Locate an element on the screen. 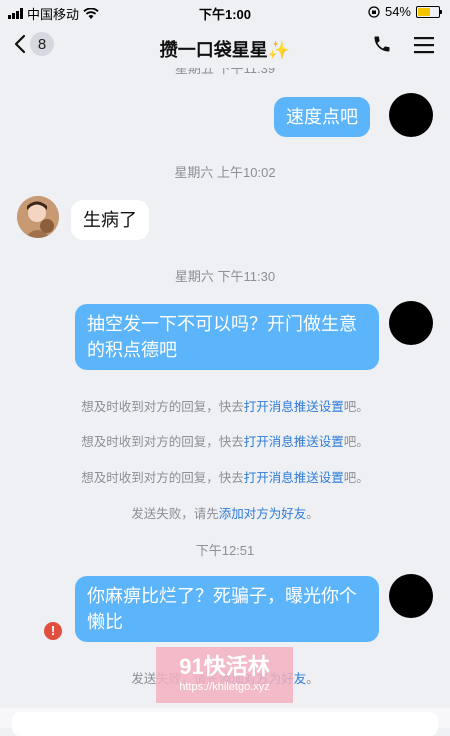 This screenshot has width=450, height=736. watermark-url: https://khlletgo.xyz is located at coordinates (224, 687).